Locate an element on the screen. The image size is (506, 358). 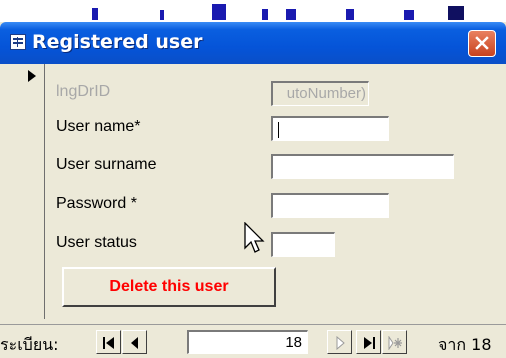
window-title: Registered user is located at coordinates (117, 42).